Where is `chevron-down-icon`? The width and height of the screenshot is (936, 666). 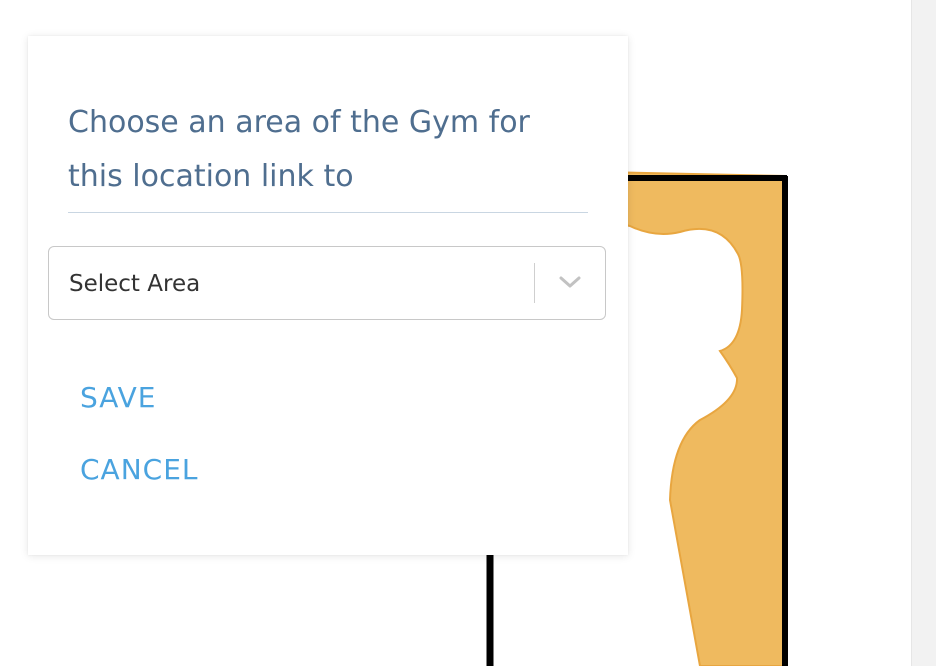
chevron-down-icon is located at coordinates (570, 282).